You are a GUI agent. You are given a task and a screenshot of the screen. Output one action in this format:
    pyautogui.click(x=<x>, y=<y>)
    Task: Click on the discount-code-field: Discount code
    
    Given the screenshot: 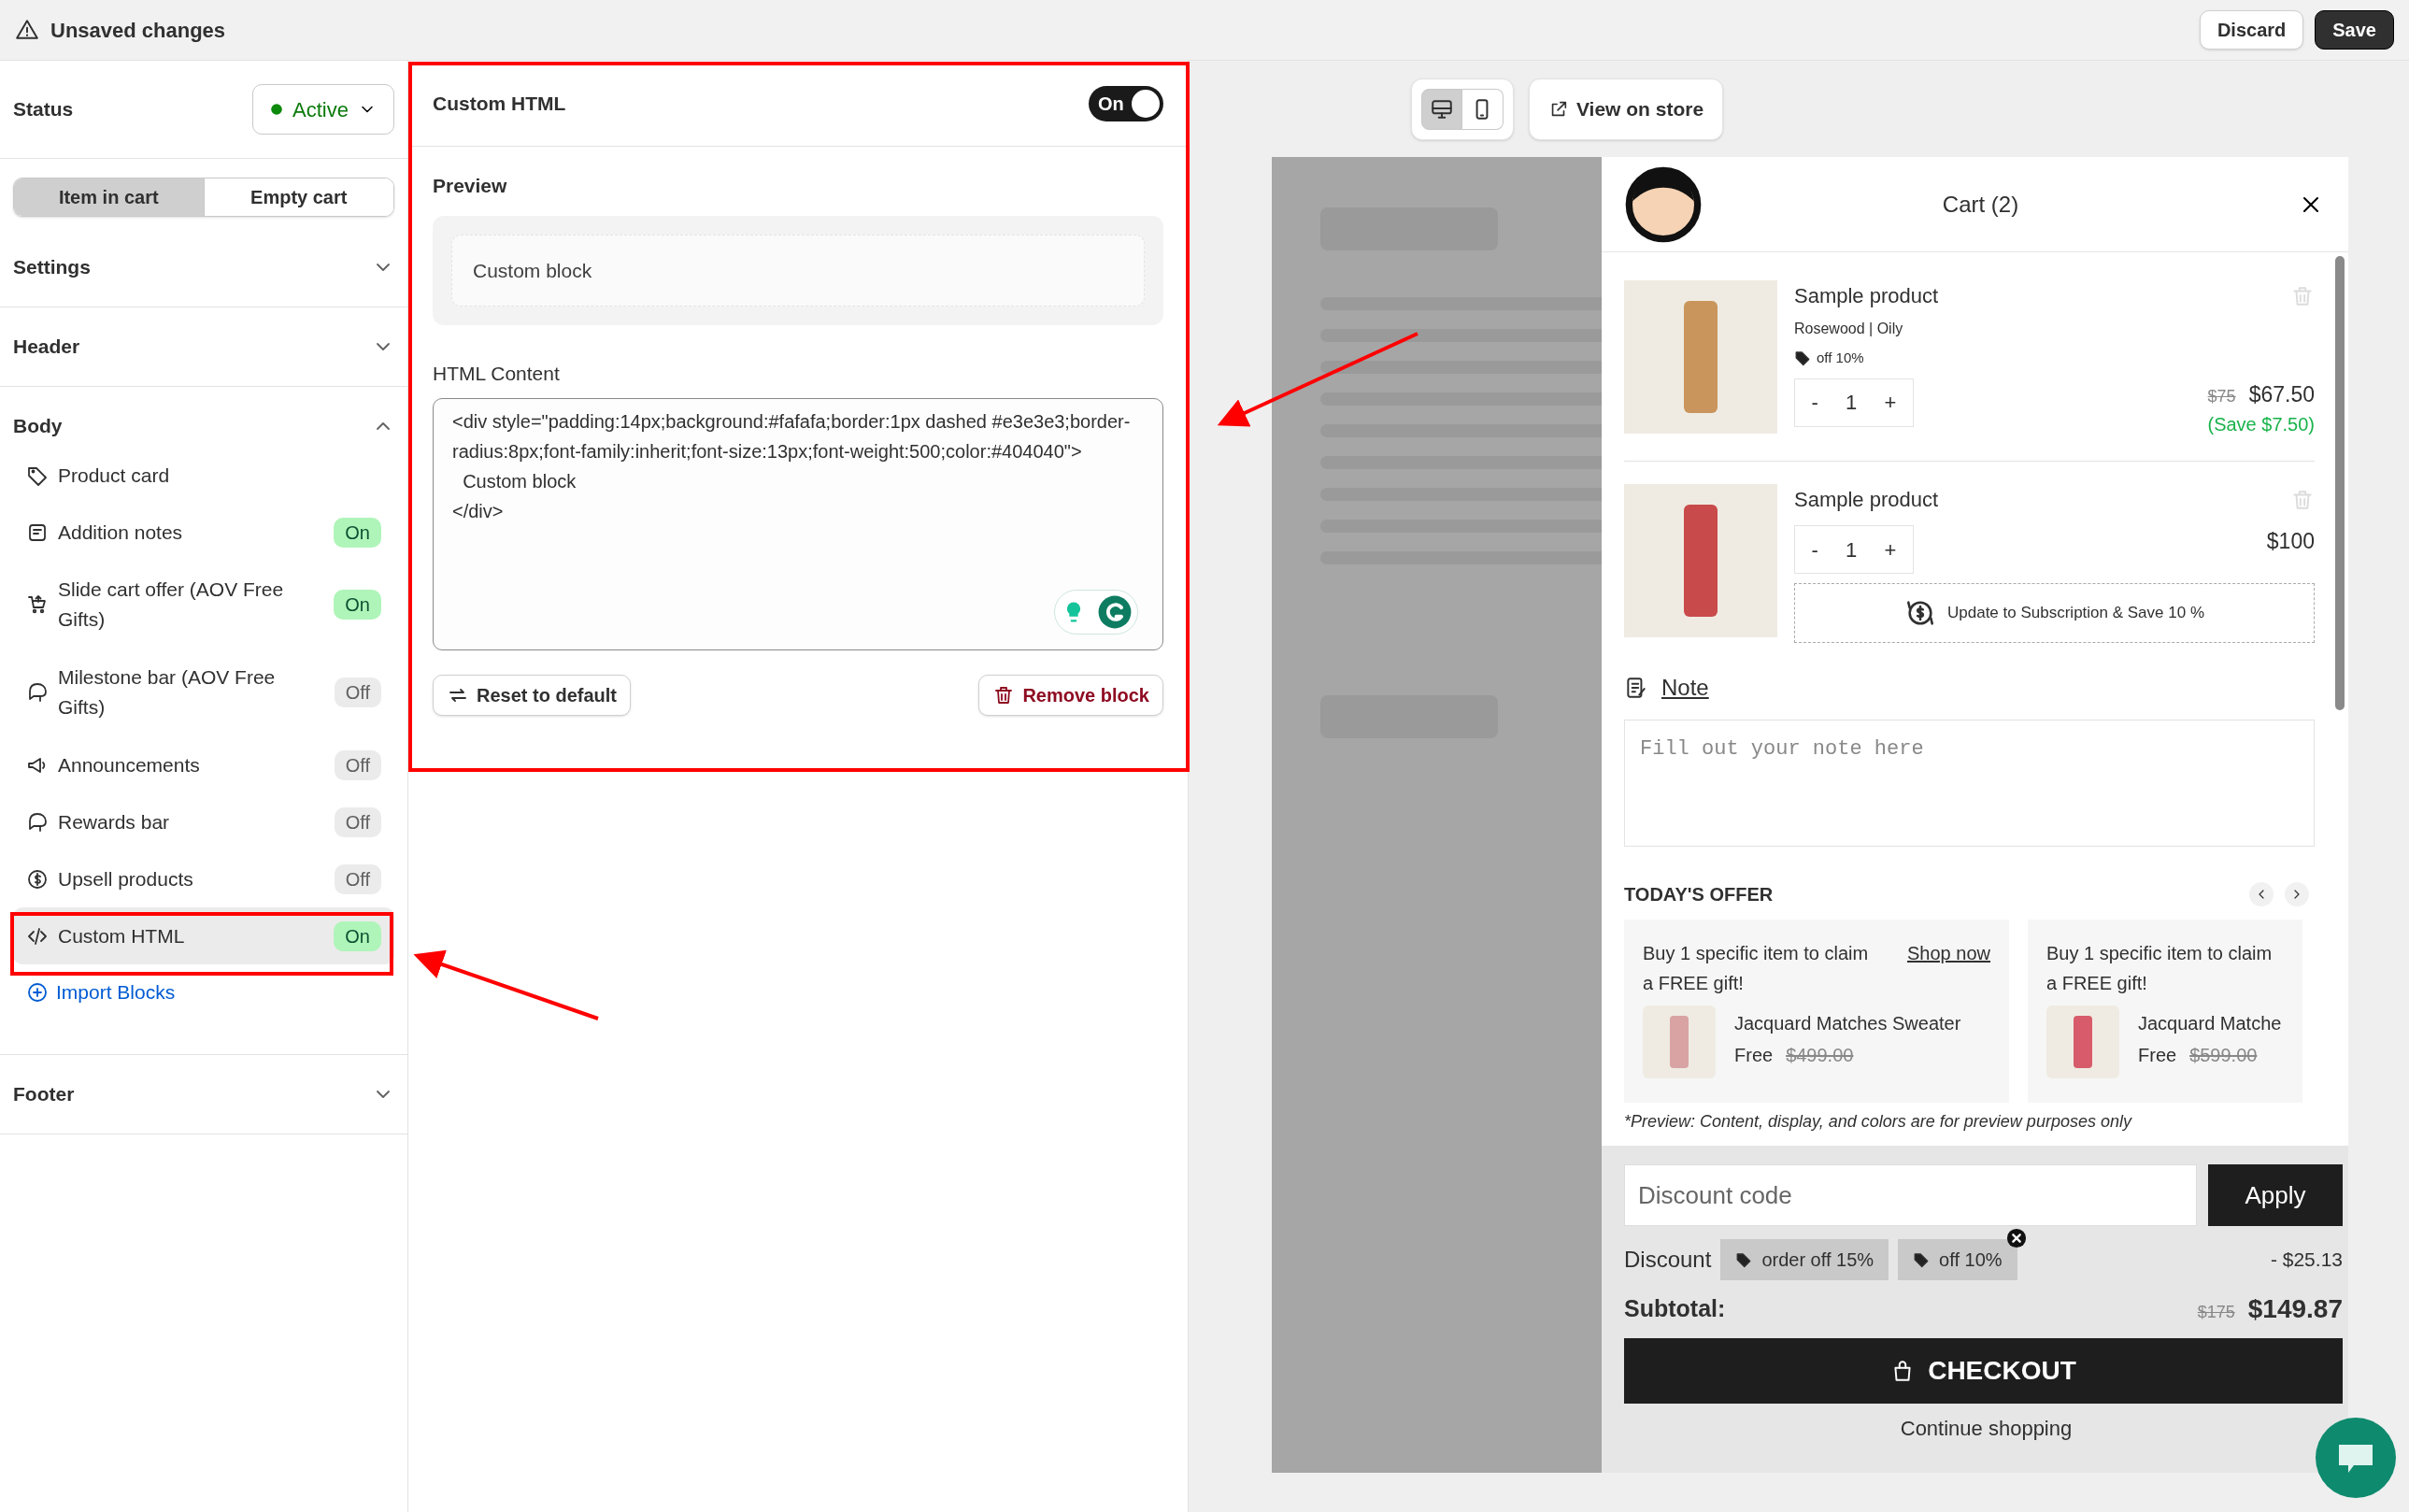 What is the action you would take?
    pyautogui.click(x=1910, y=1195)
    